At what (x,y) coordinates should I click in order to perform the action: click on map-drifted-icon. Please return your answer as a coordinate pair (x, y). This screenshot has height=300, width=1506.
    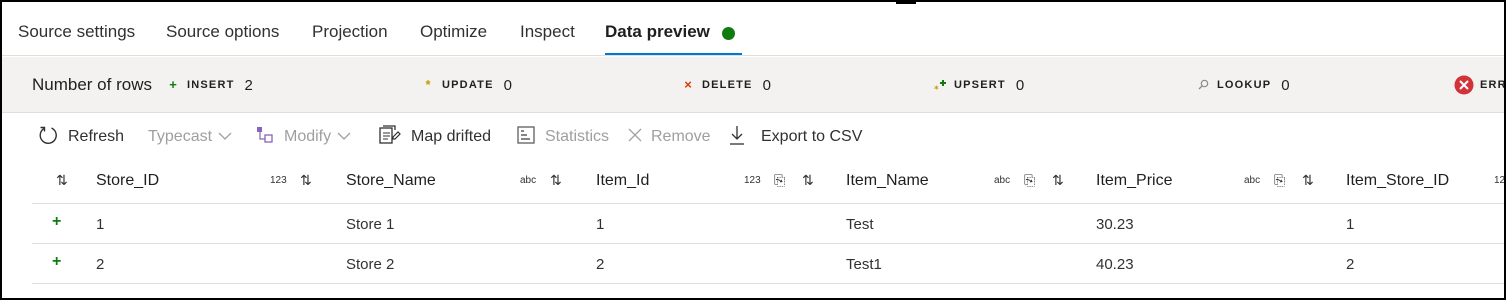
    Looking at the image, I should click on (390, 137).